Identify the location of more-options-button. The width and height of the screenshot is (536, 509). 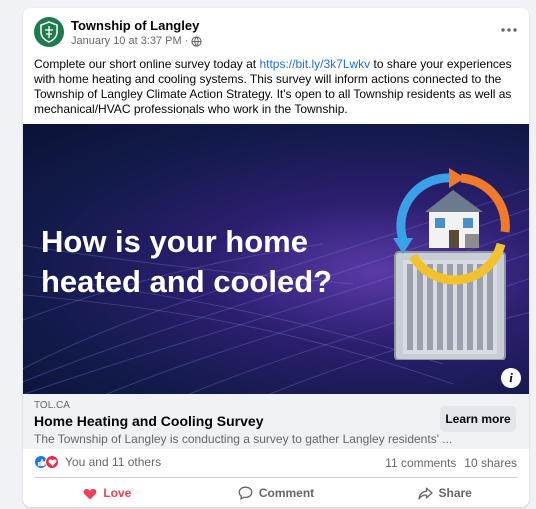
(509, 29).